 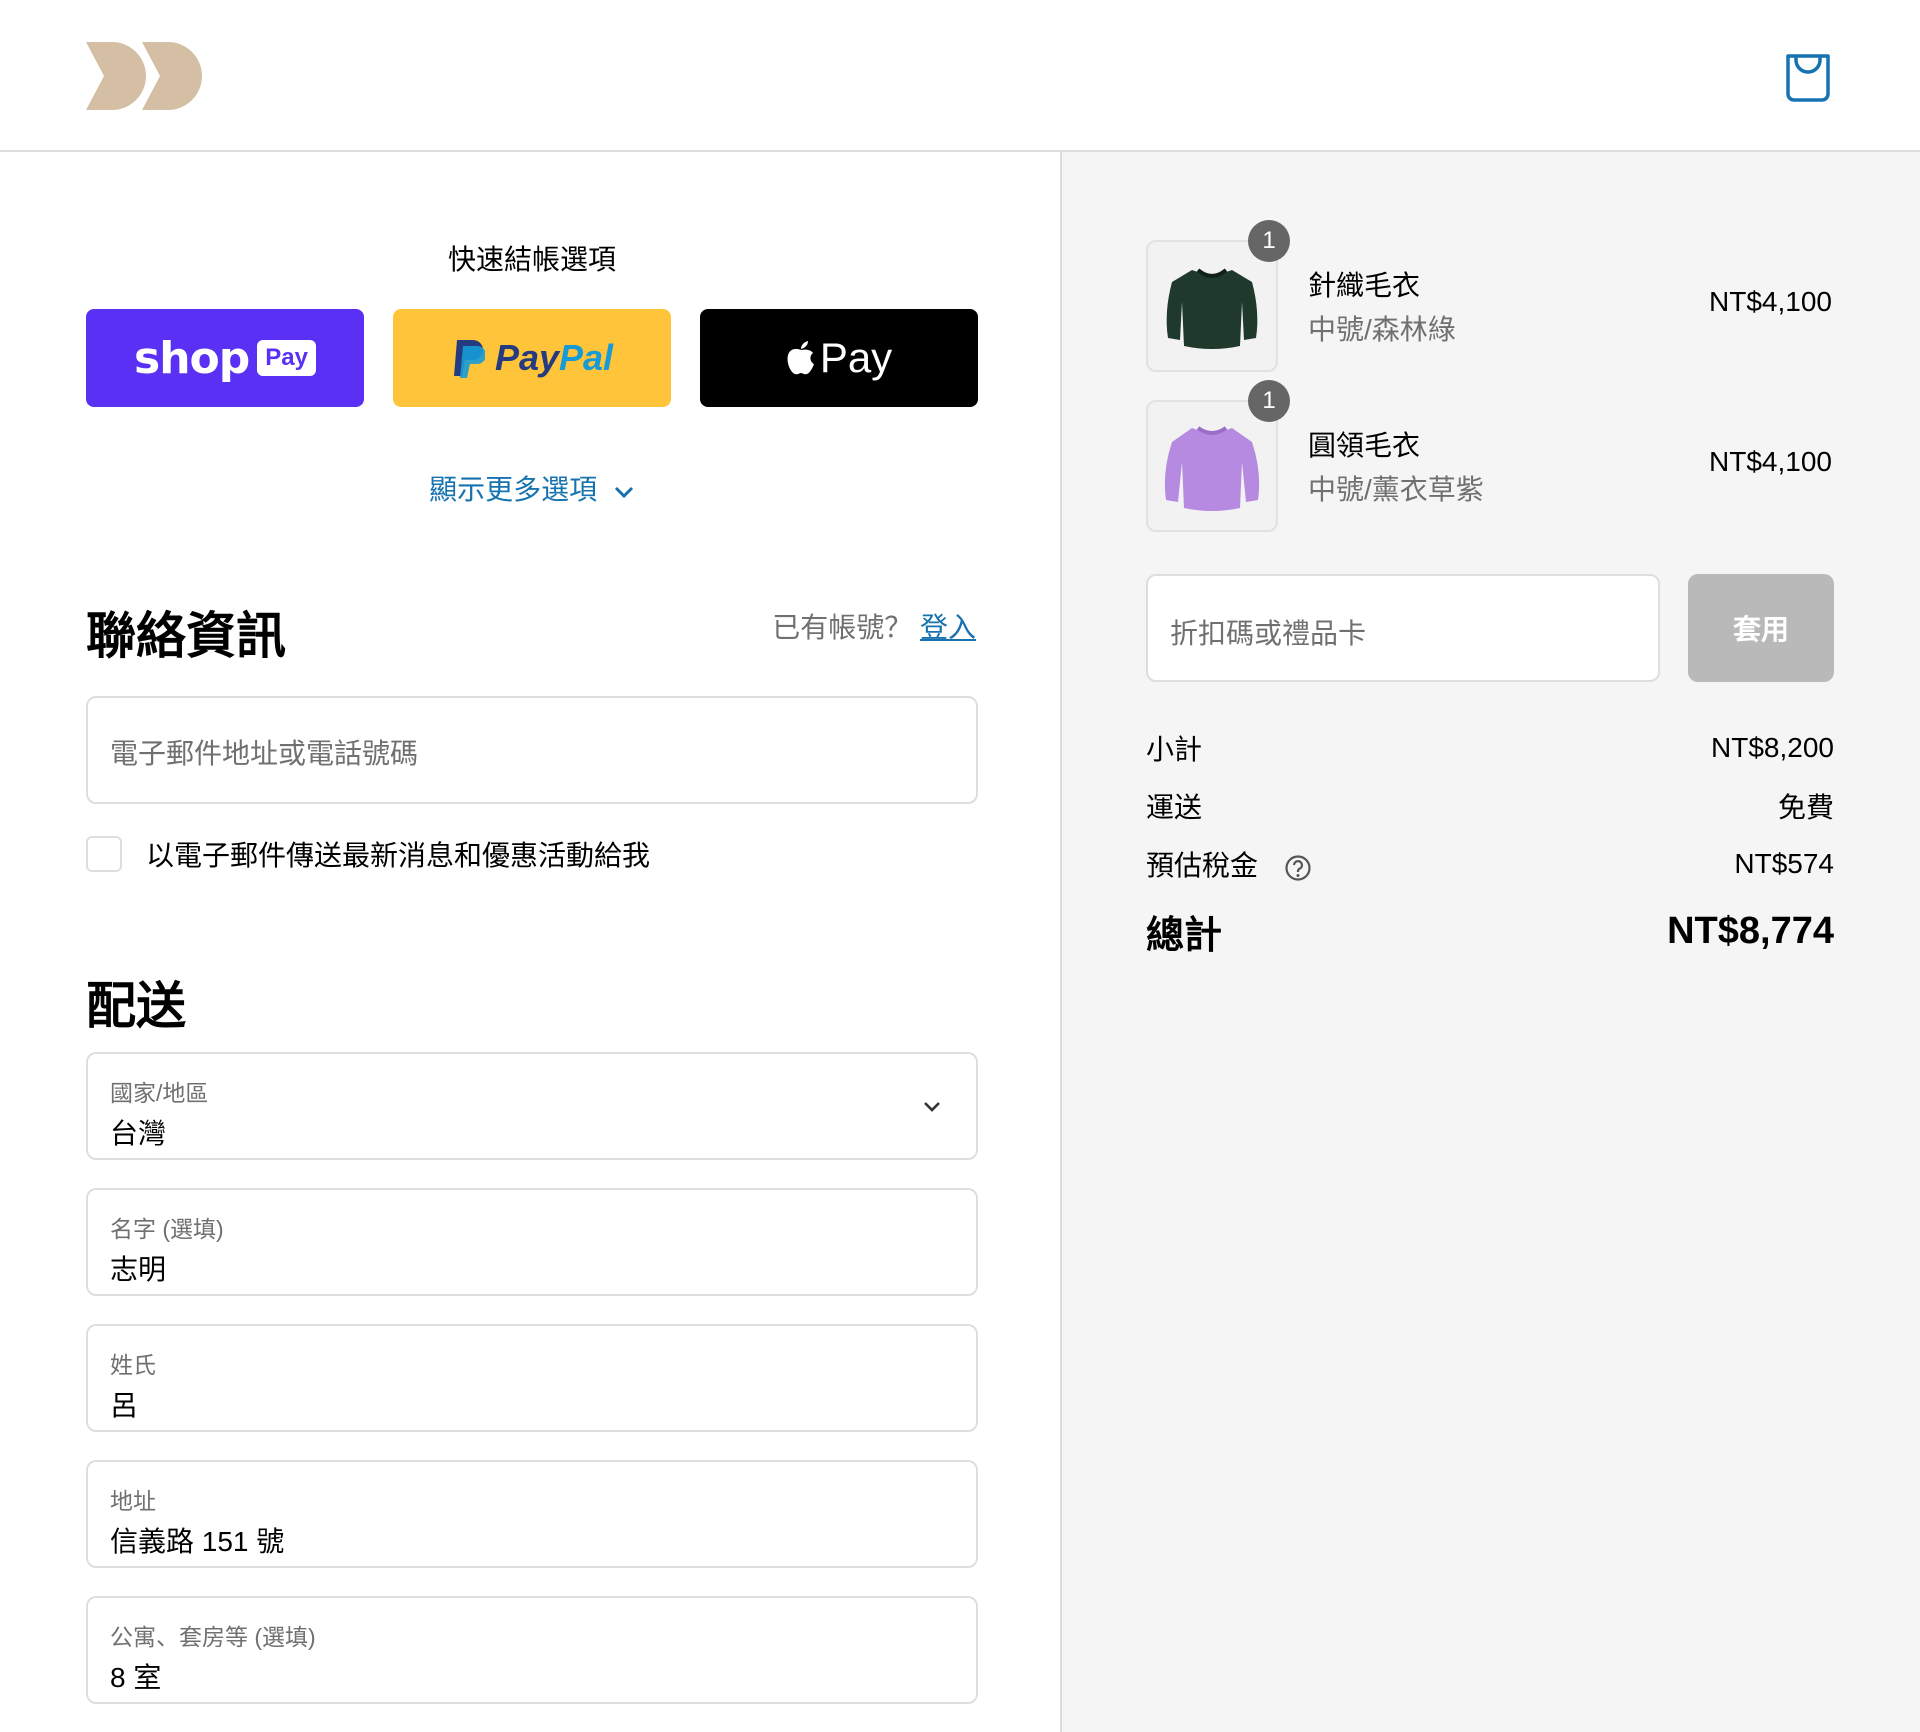 I want to click on shopping-bag-icon, so click(x=1808, y=77).